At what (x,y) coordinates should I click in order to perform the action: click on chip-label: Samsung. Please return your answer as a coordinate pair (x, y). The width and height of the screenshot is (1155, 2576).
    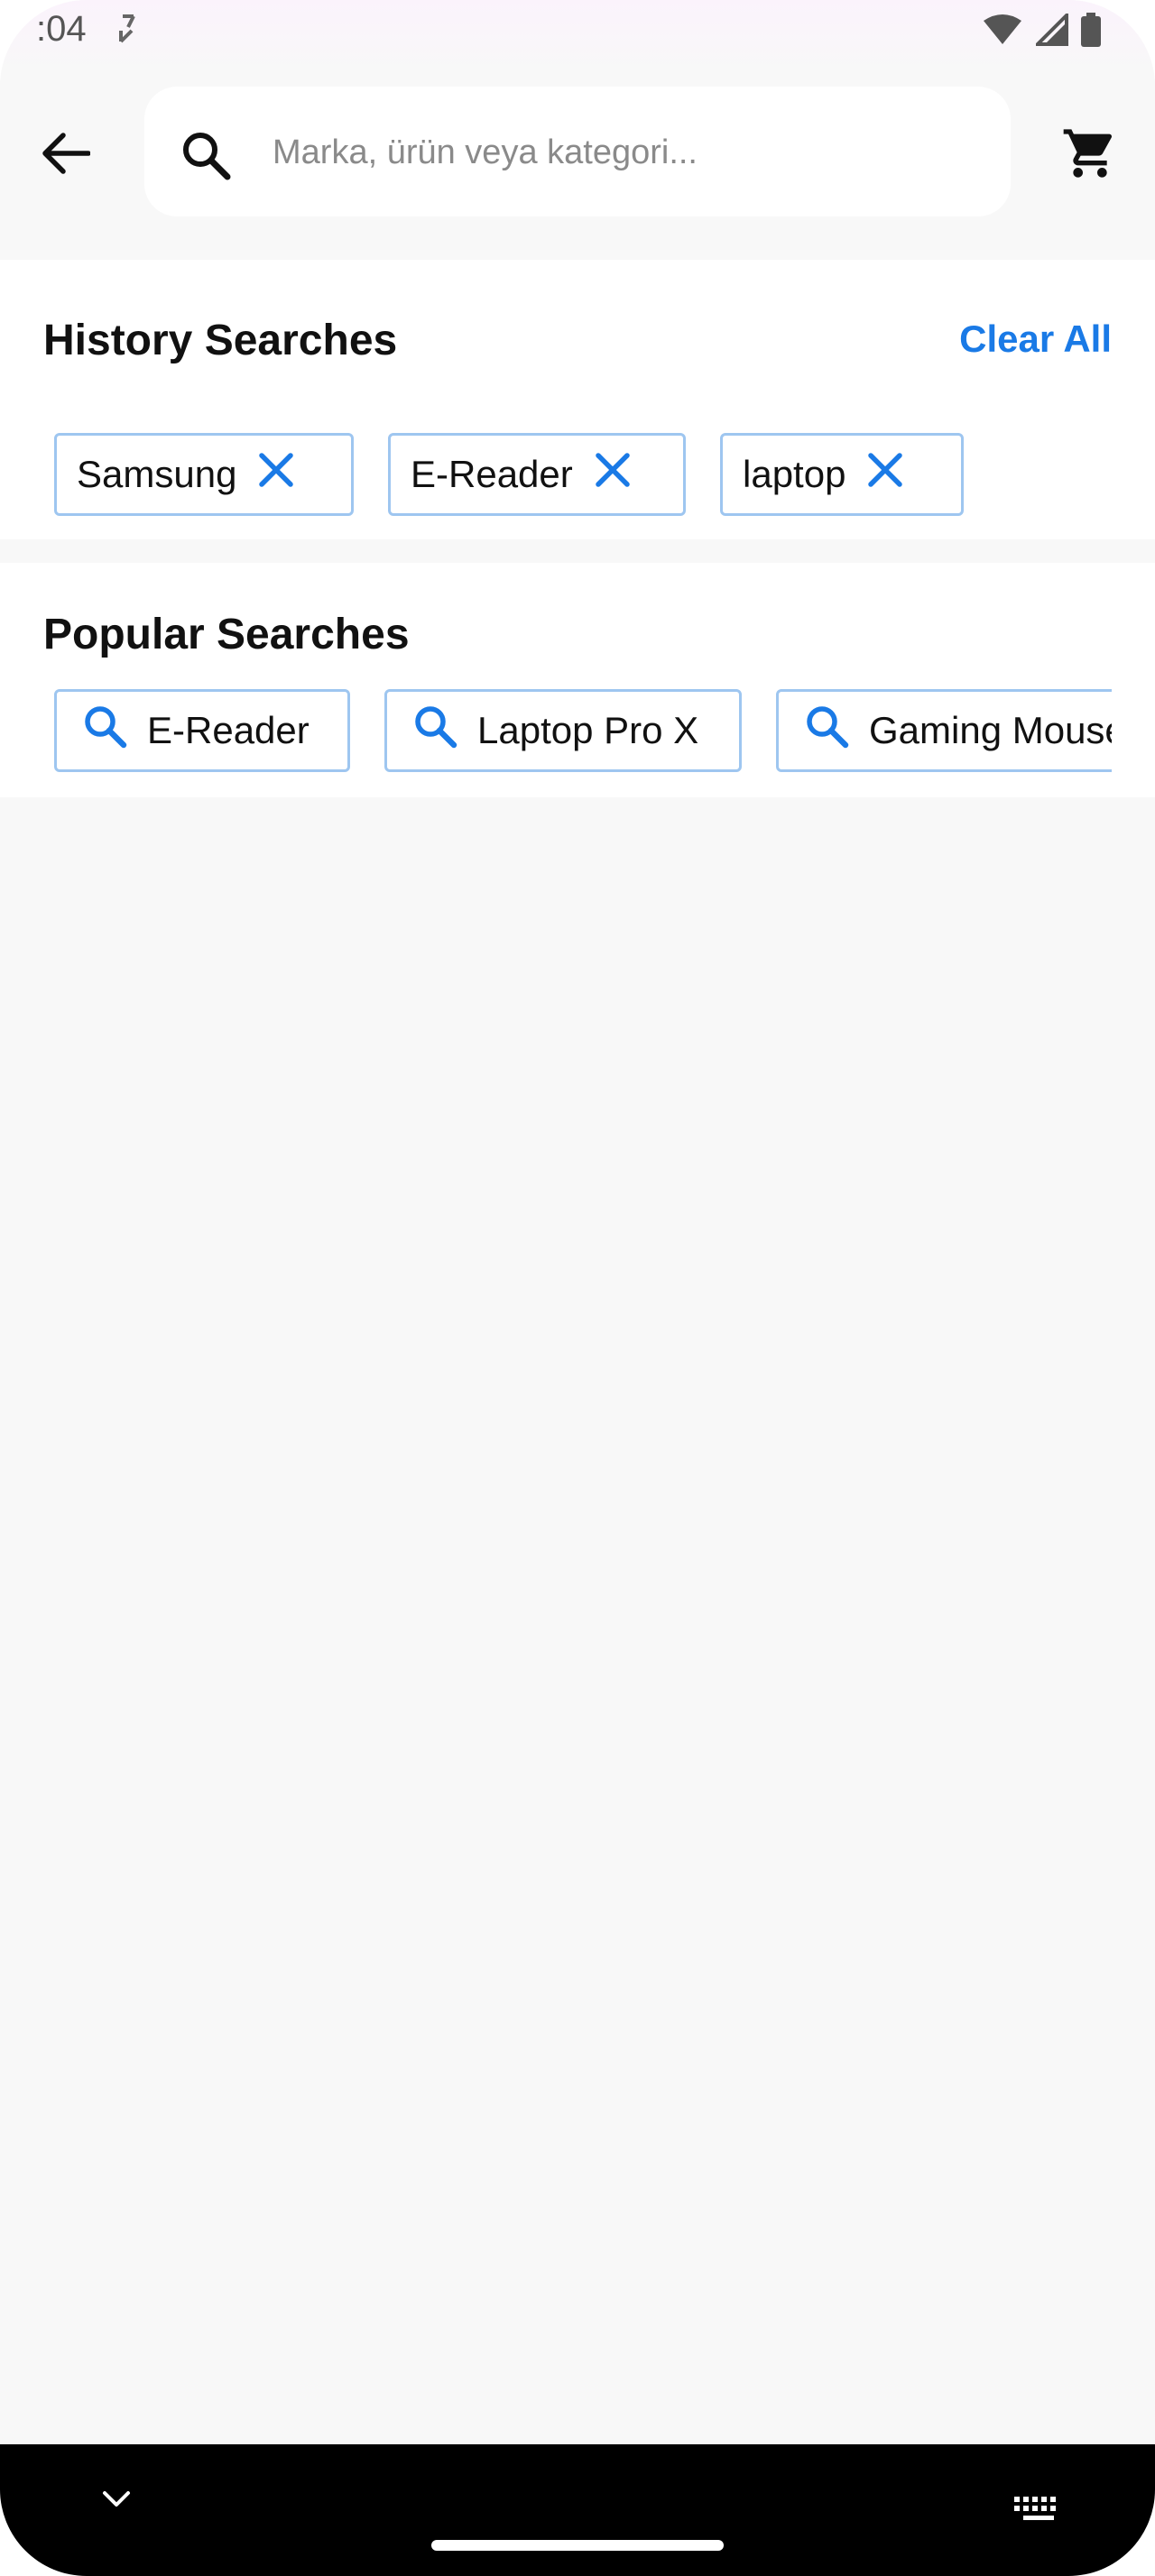
    Looking at the image, I should click on (157, 474).